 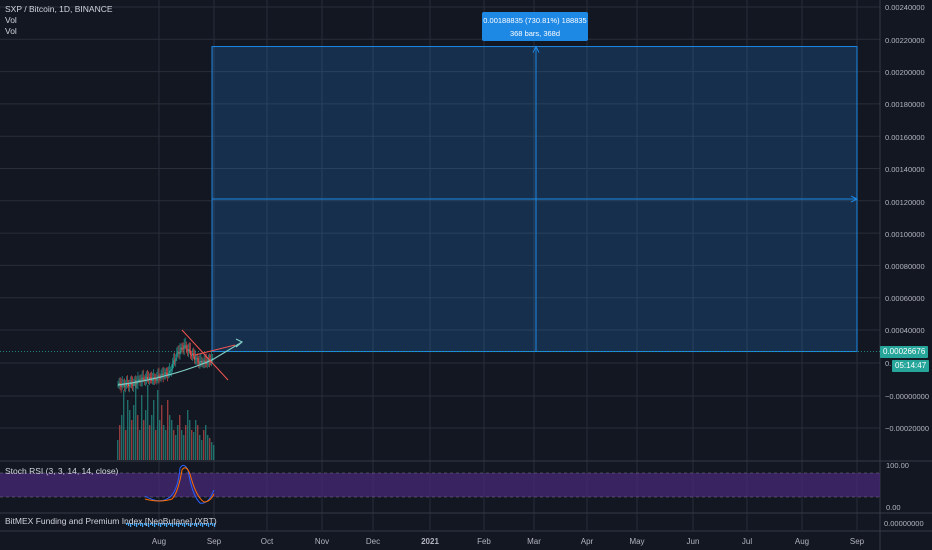 I want to click on price-axis-label: 0.00140000, so click(x=905, y=169).